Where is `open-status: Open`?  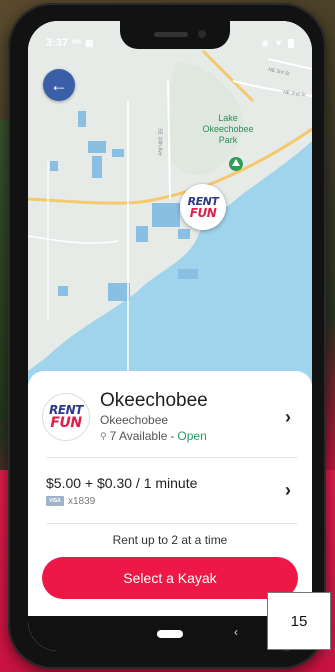 open-status: Open is located at coordinates (192, 436).